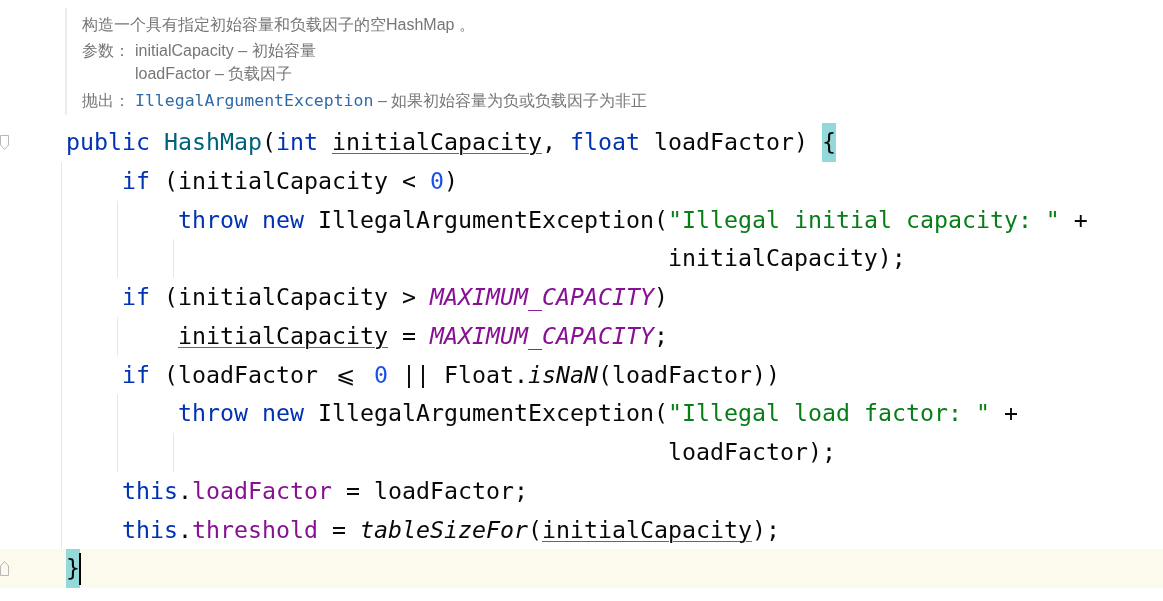  What do you see at coordinates (598, 413) in the screenshot?
I see `code-line: throw new IllegalArgumentException("Illegal load factor: " +` at bounding box center [598, 413].